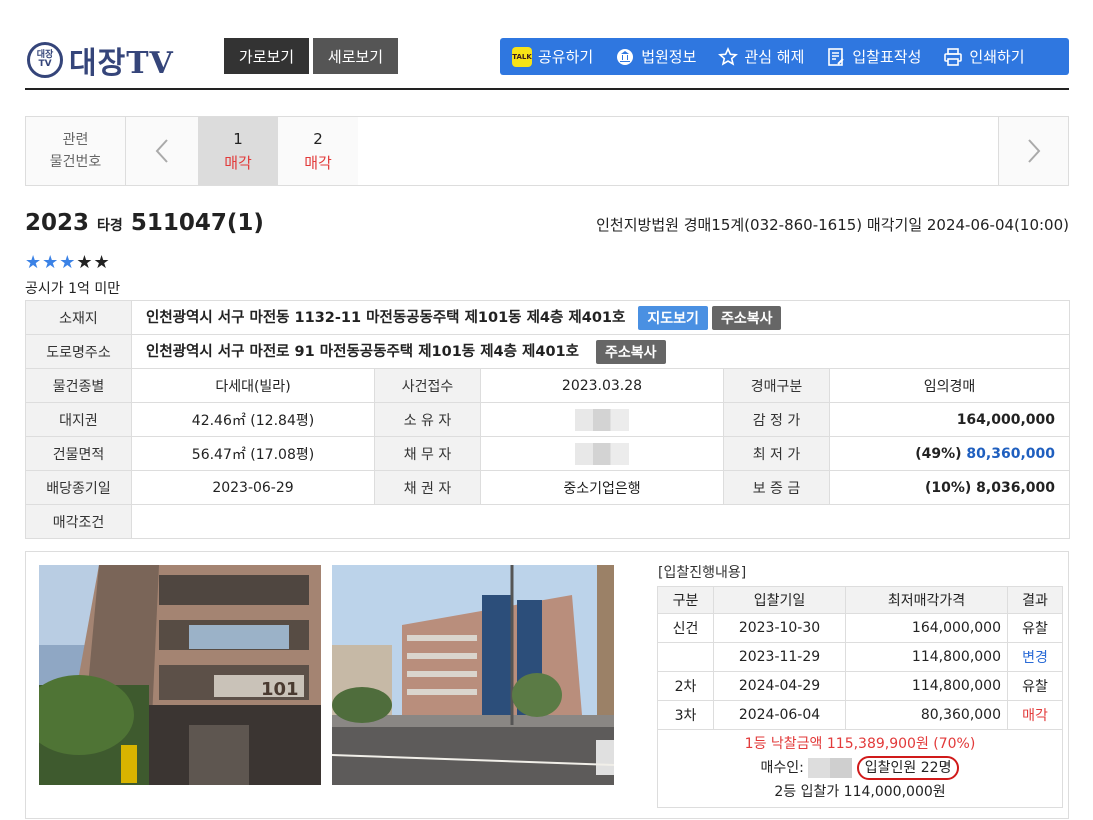  Describe the element at coordinates (702, 573) in the screenshot. I see `bid-history-title: [입찰진행내용]` at that location.